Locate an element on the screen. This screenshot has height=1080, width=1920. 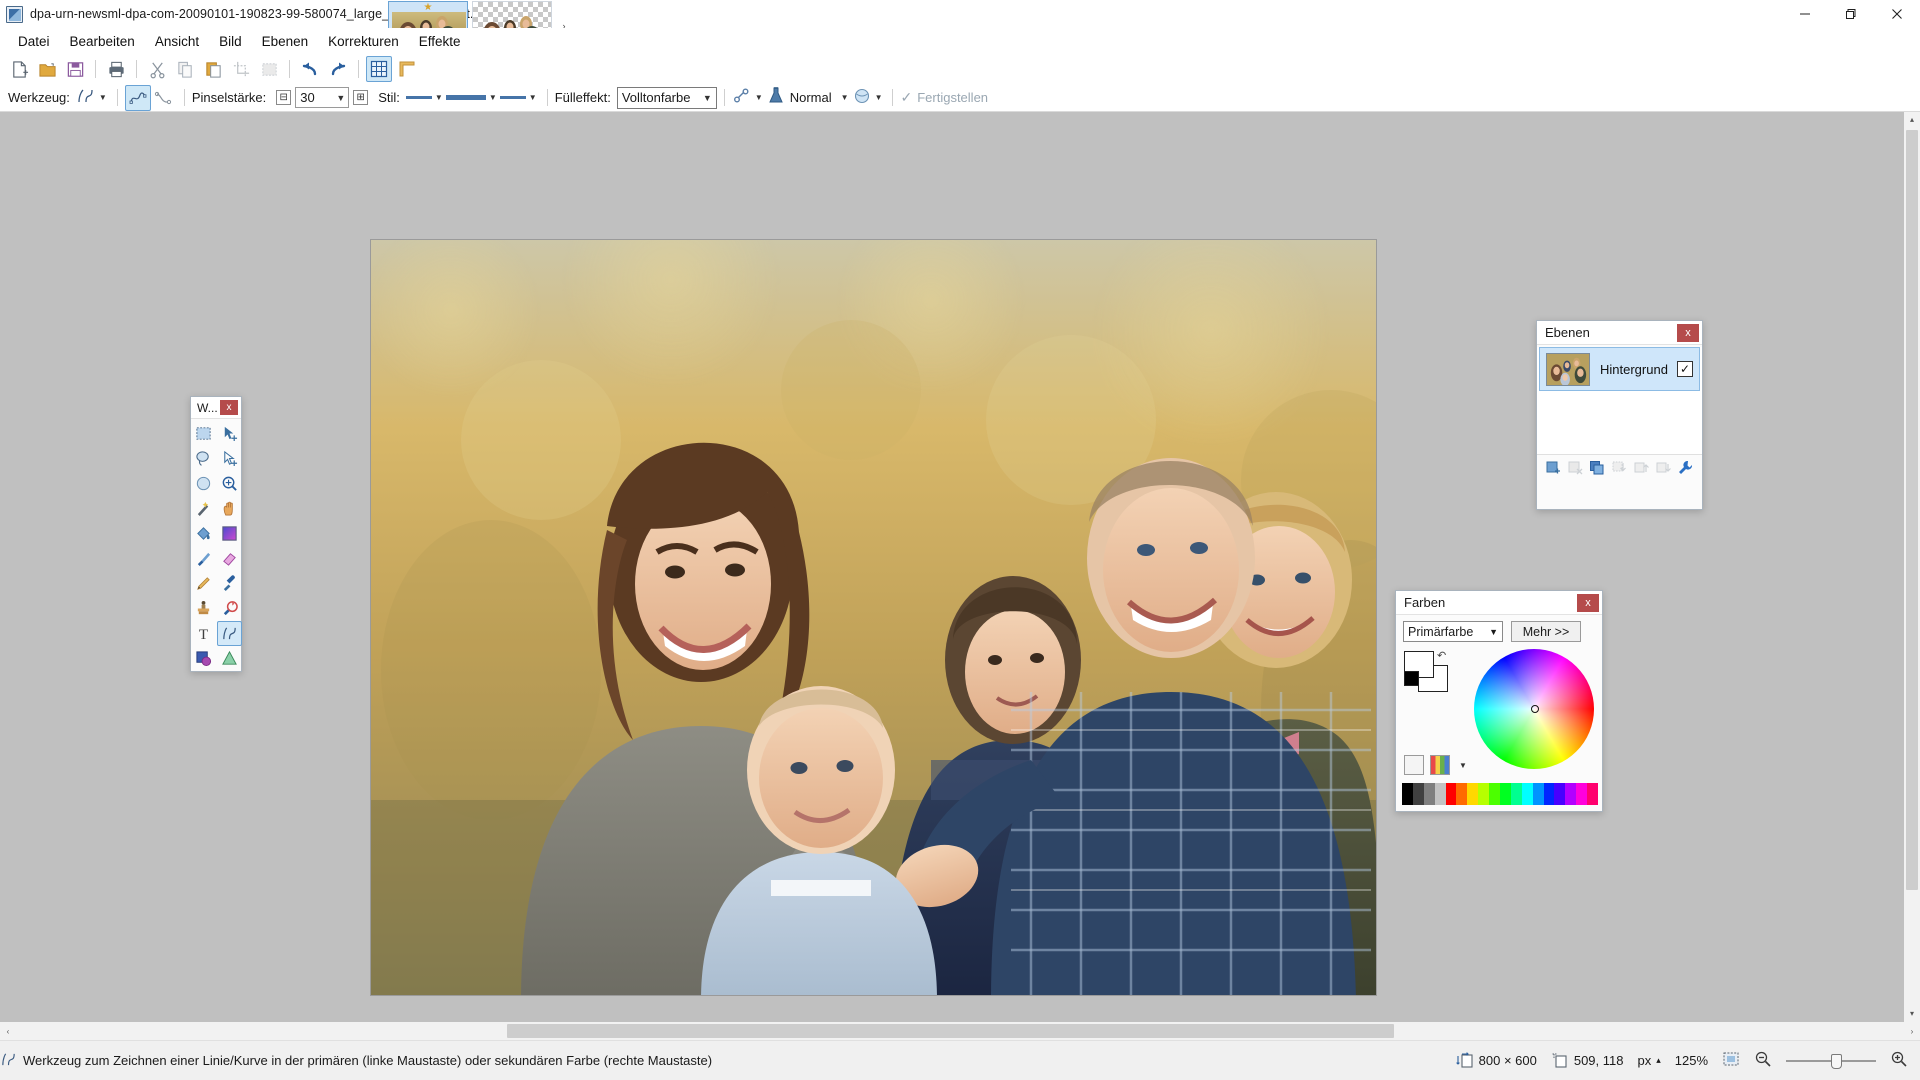
paste-button is located at coordinates (213, 69).